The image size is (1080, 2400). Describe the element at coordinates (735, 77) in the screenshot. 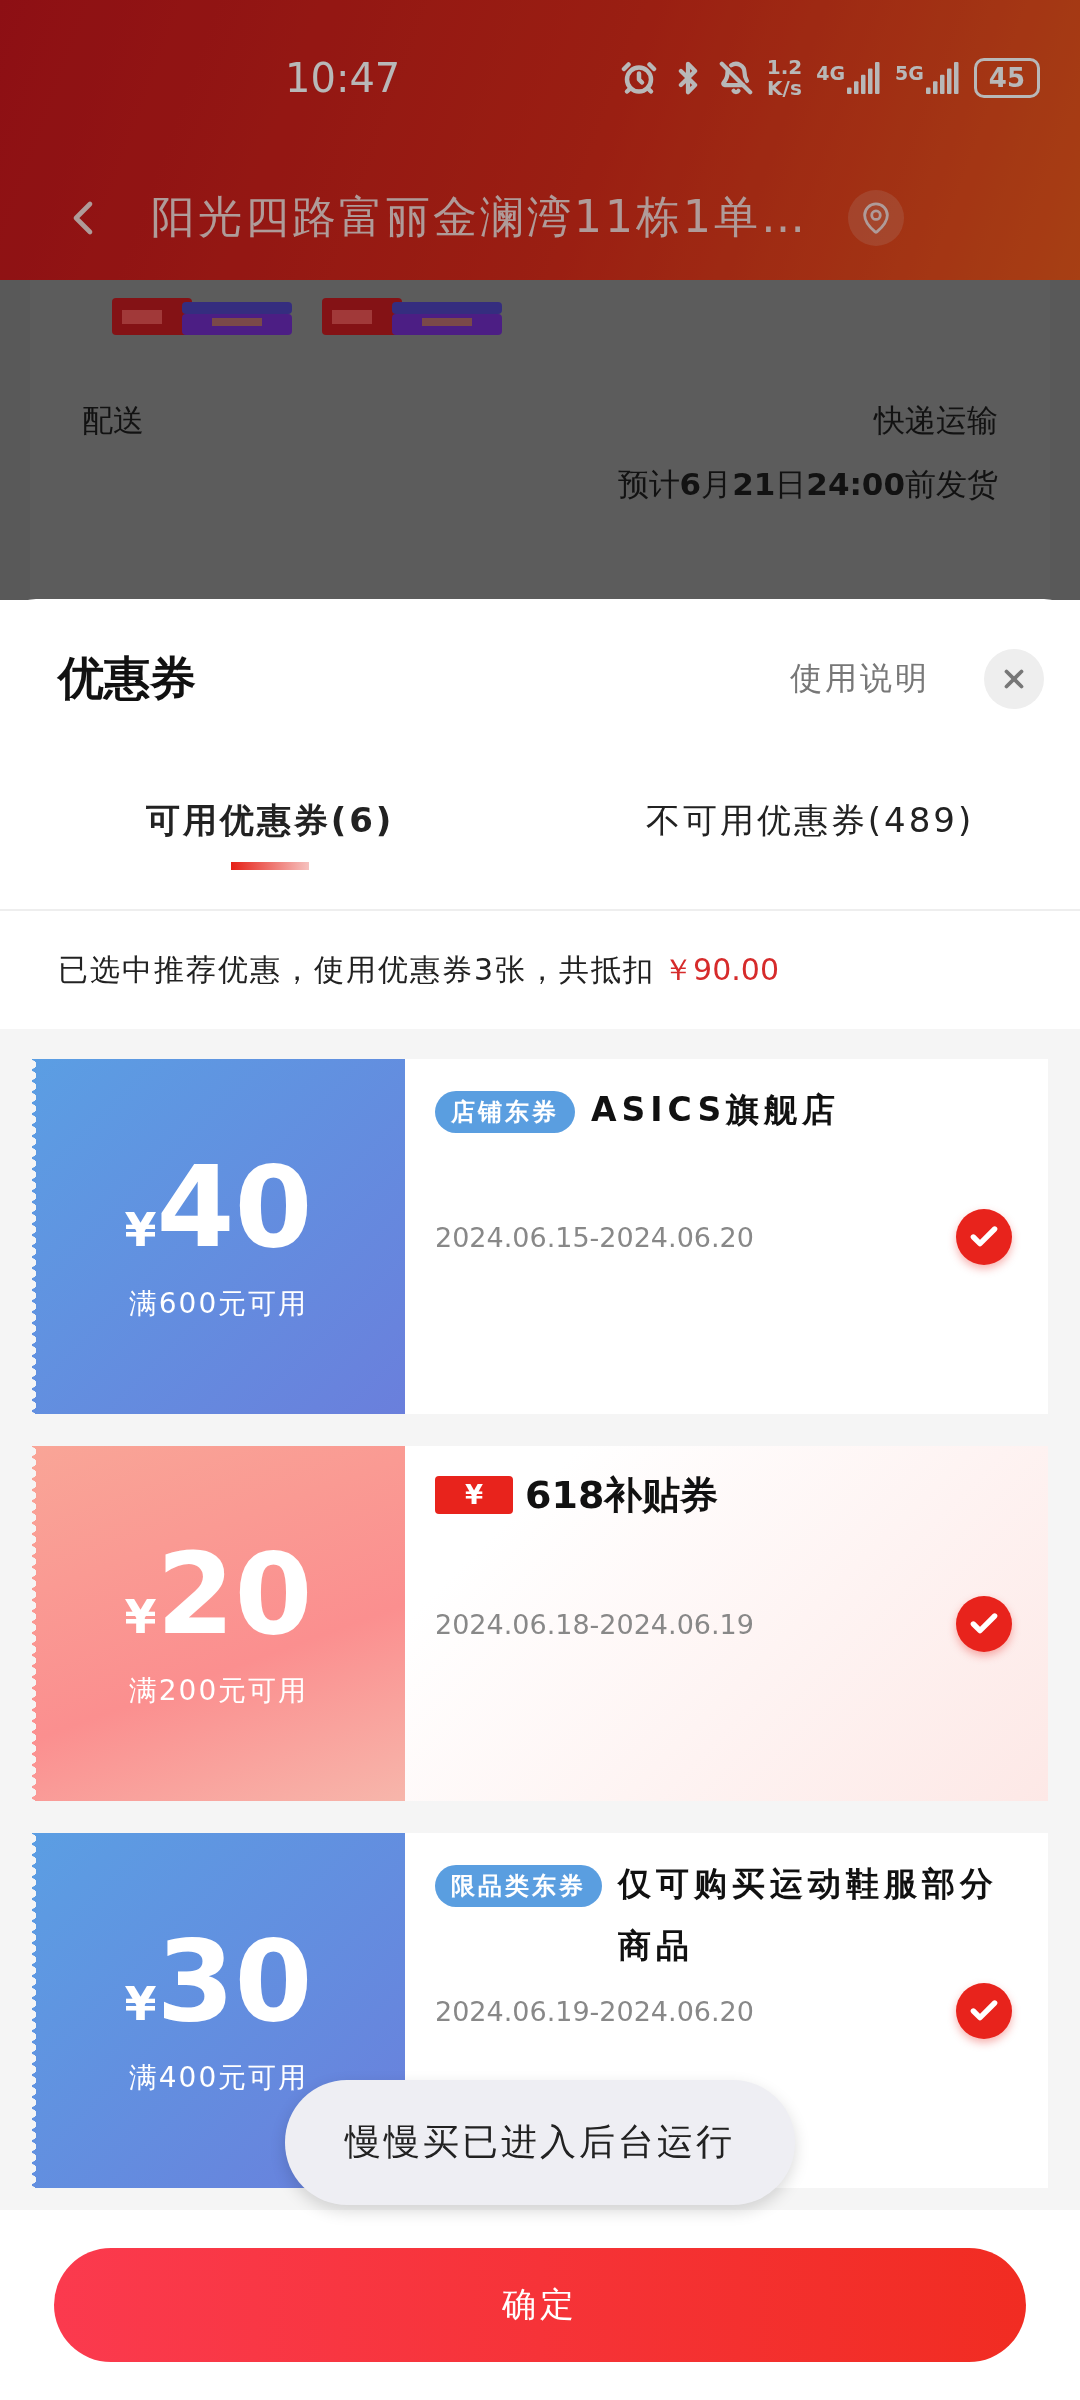

I see `mute-icon` at that location.